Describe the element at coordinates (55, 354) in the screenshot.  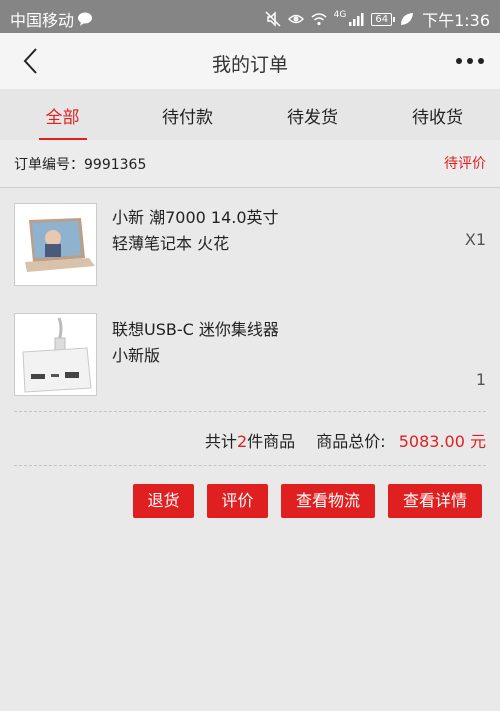
I see `usb-hub-image` at that location.